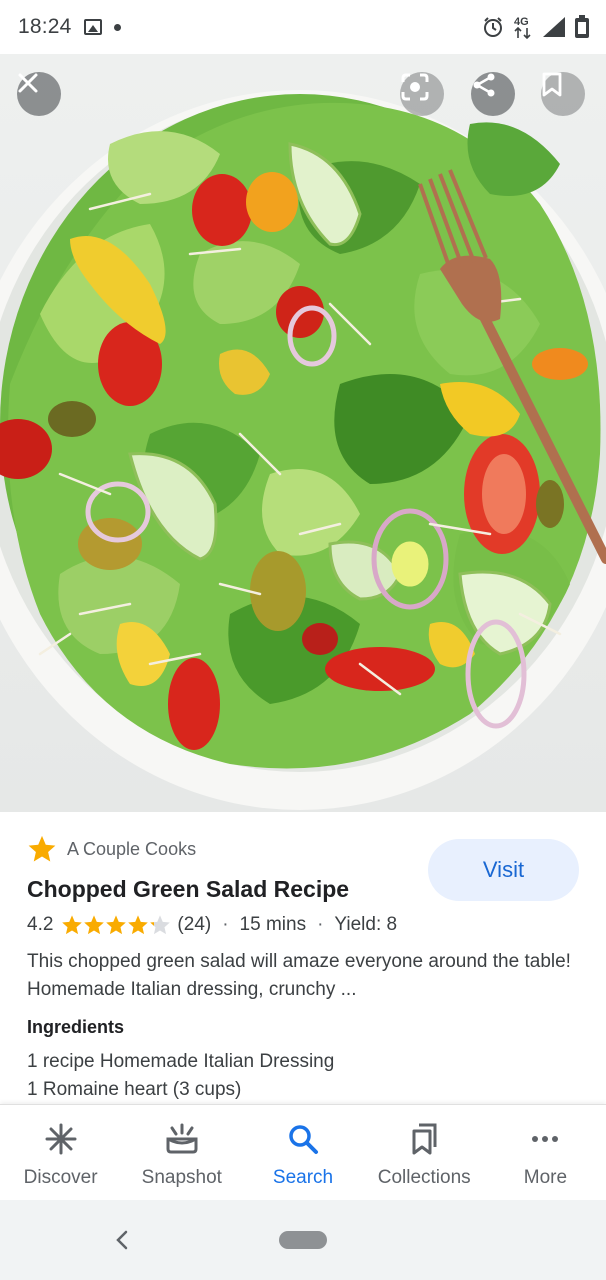 This screenshot has width=606, height=1280. I want to click on discover-icon, so click(61, 1139).